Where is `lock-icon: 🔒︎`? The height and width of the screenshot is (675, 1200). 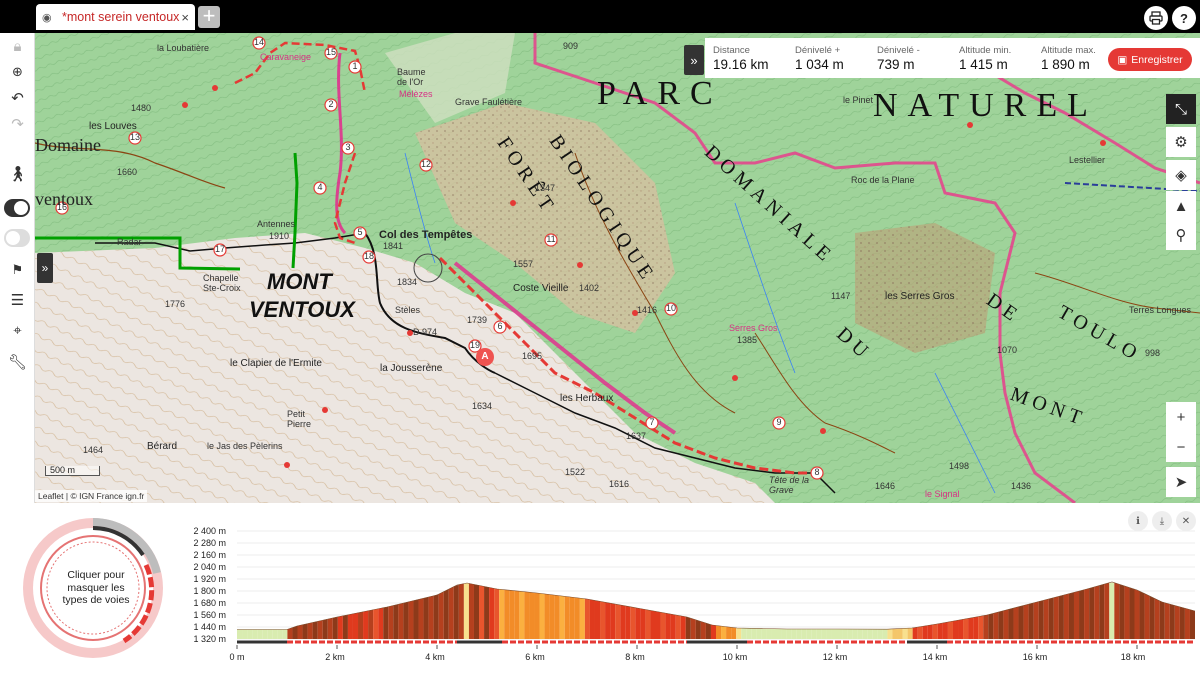 lock-icon: 🔒︎ is located at coordinates (17, 46).